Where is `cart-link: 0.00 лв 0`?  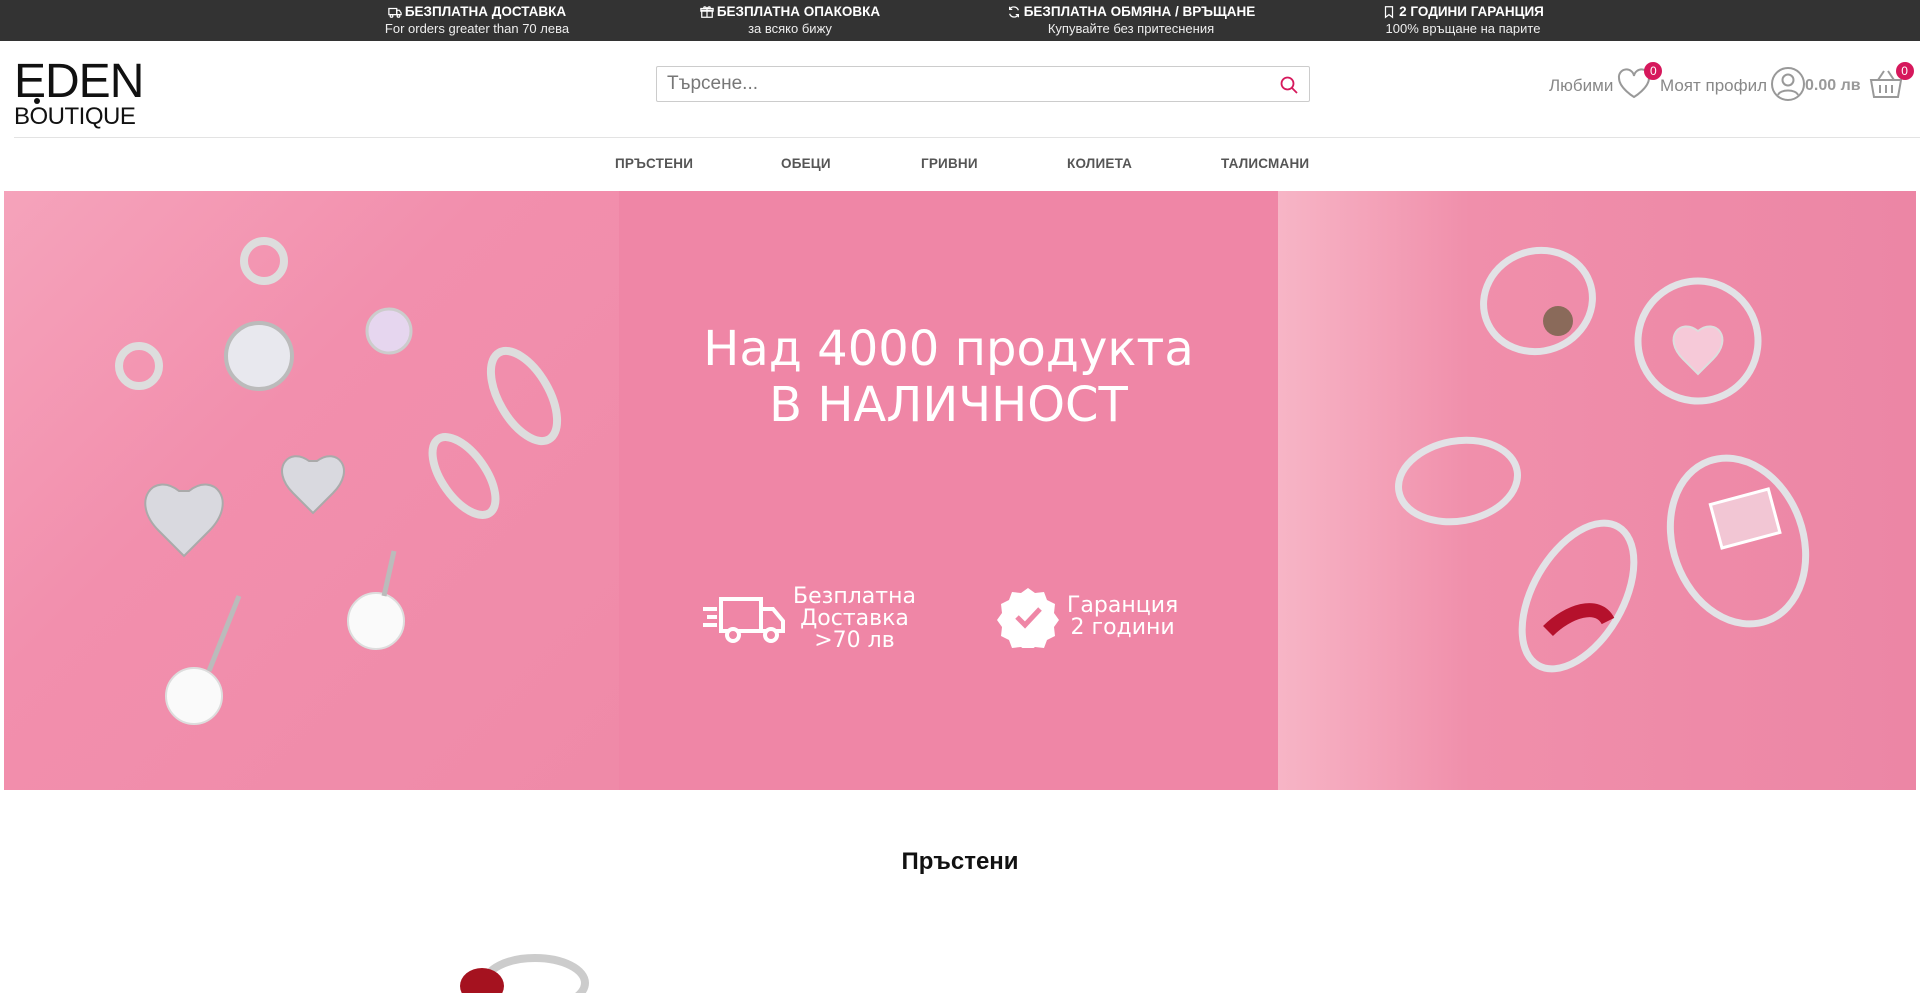
cart-link: 0.00 лв 0 is located at coordinates (1859, 86).